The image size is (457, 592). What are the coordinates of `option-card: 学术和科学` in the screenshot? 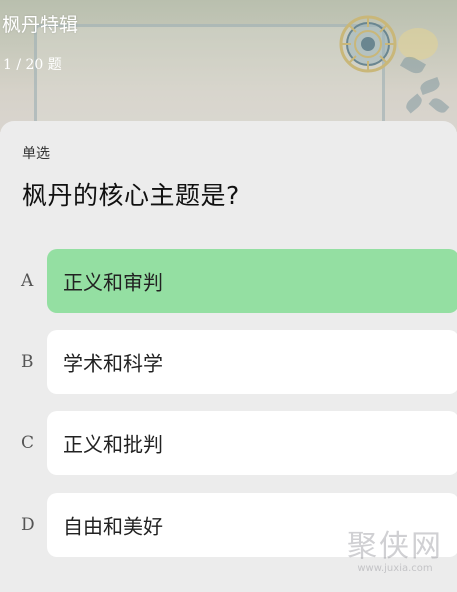 It's located at (252, 362).